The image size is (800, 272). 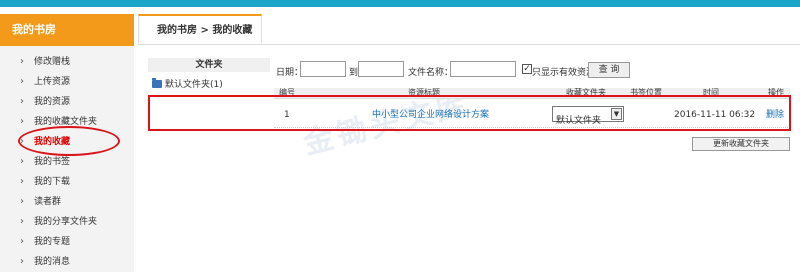 I want to click on tab-bar: 我的书房 > 我的收藏, so click(x=469, y=29).